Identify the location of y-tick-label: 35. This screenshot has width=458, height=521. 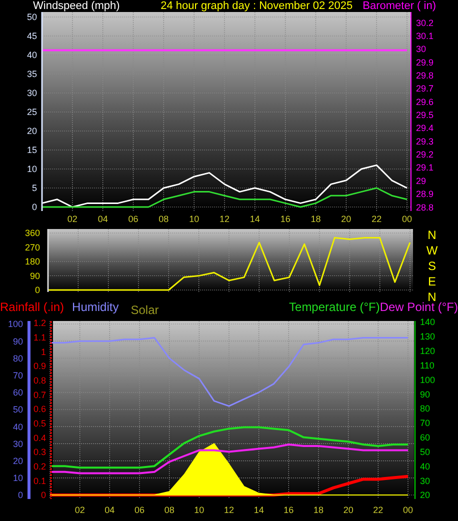
(31, 74).